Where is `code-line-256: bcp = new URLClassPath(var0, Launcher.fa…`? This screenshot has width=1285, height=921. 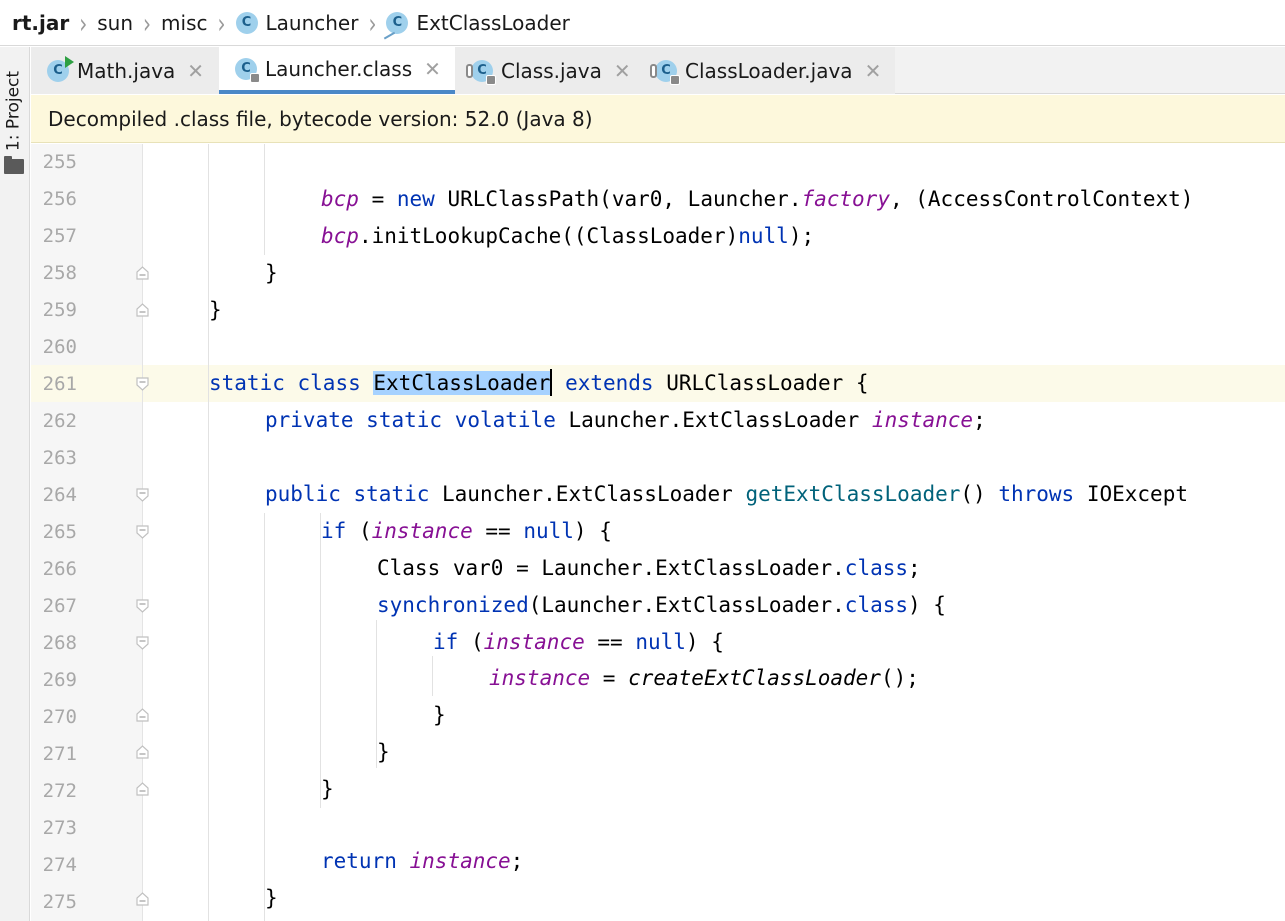 code-line-256: bcp = new URLClassPath(var0, Launcher.fa… is located at coordinates (757, 199).